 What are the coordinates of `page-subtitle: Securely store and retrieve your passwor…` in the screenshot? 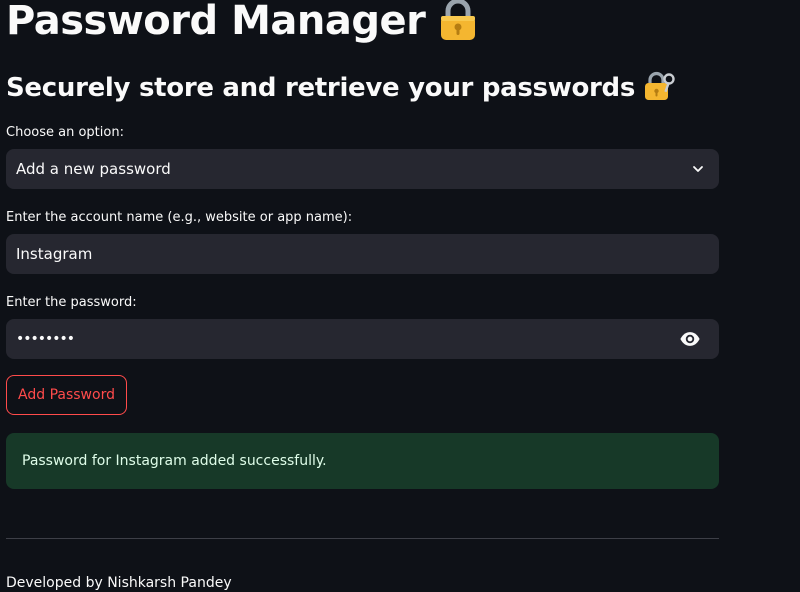 It's located at (341, 88).